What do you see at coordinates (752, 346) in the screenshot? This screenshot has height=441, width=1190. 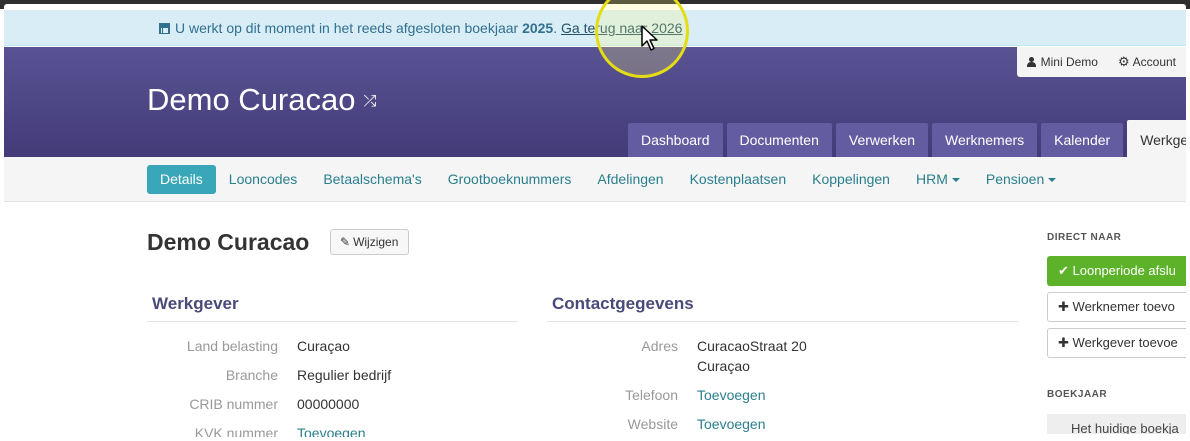 I see `address-line-1: CuracaoStraat 20` at bounding box center [752, 346].